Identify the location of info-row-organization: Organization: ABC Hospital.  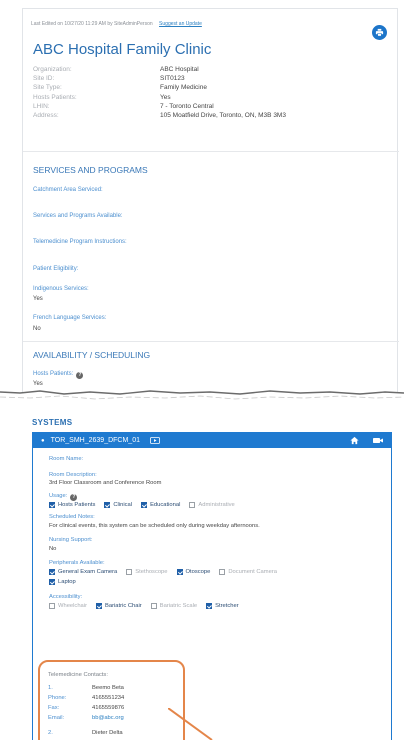
(159, 69).